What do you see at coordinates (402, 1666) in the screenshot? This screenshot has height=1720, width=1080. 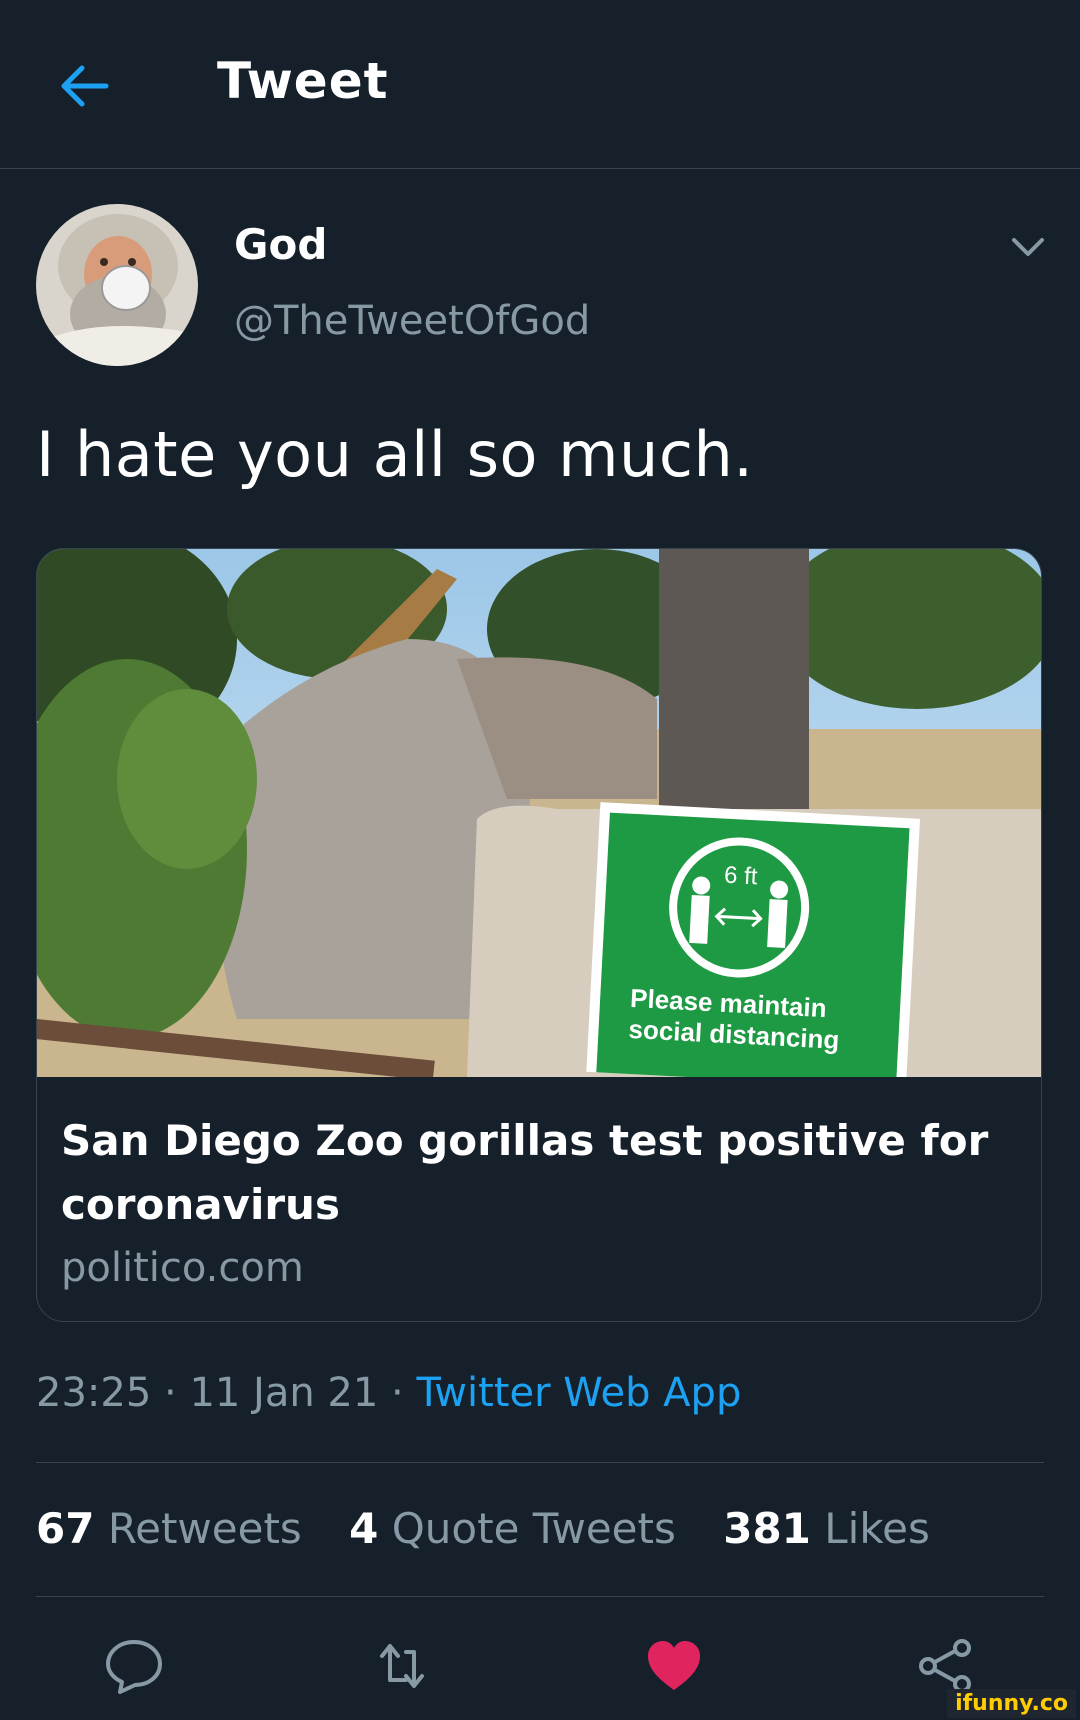 I see `retweet-icon` at bounding box center [402, 1666].